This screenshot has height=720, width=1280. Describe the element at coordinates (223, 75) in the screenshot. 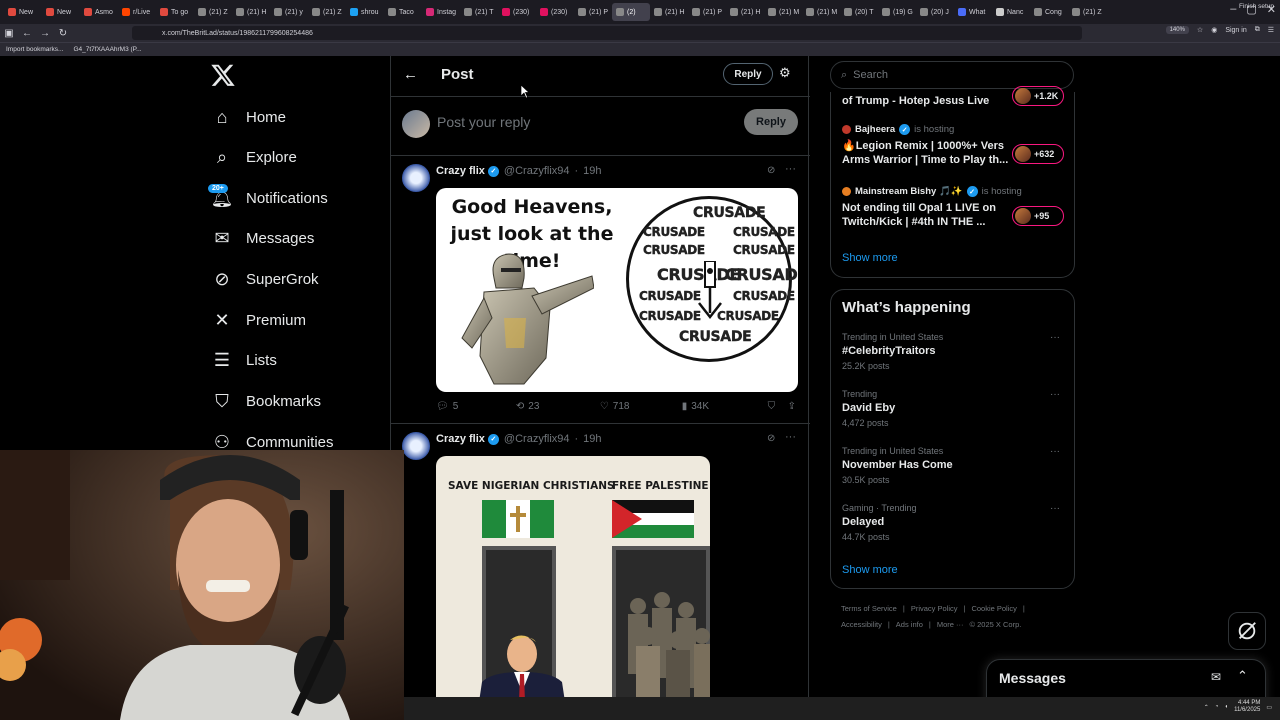

I see `x-logo-icon` at that location.